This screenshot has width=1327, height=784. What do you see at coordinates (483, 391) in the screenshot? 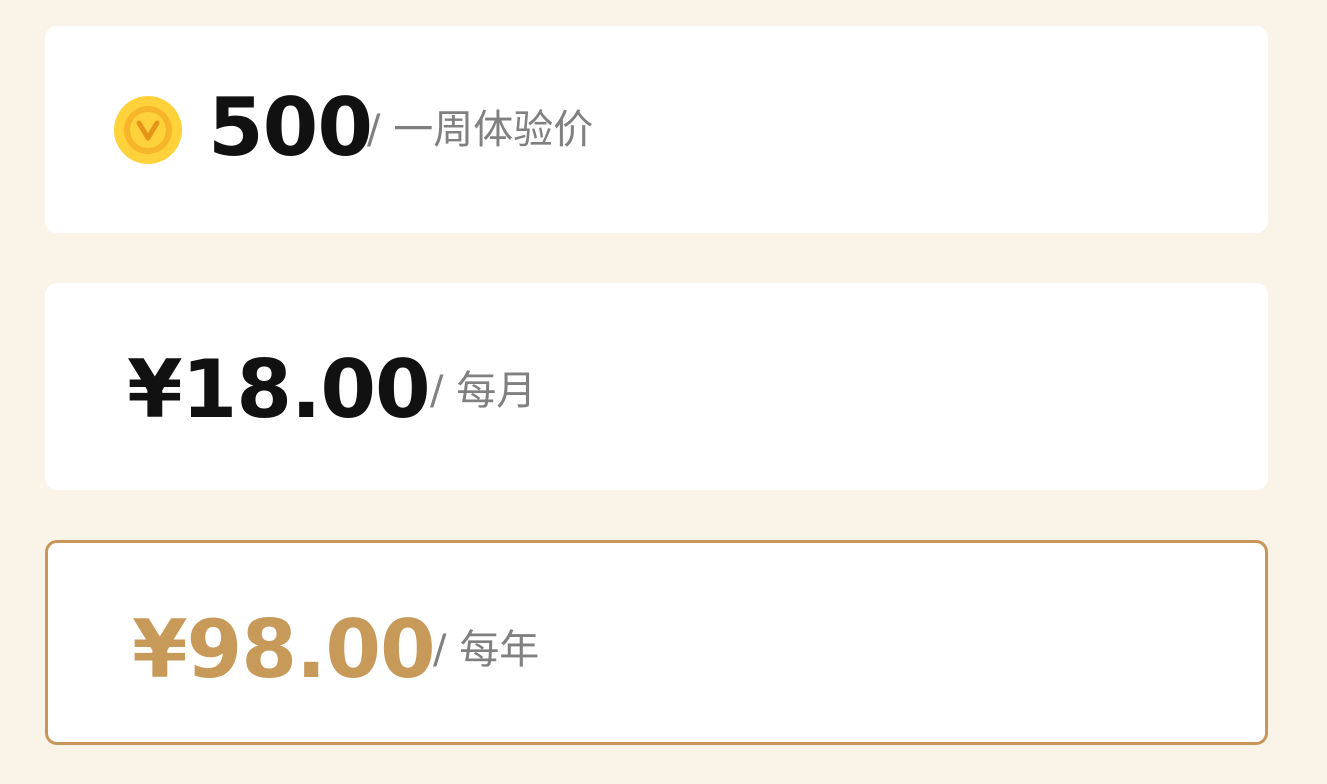
I see `plan-period-label: / 每月` at bounding box center [483, 391].